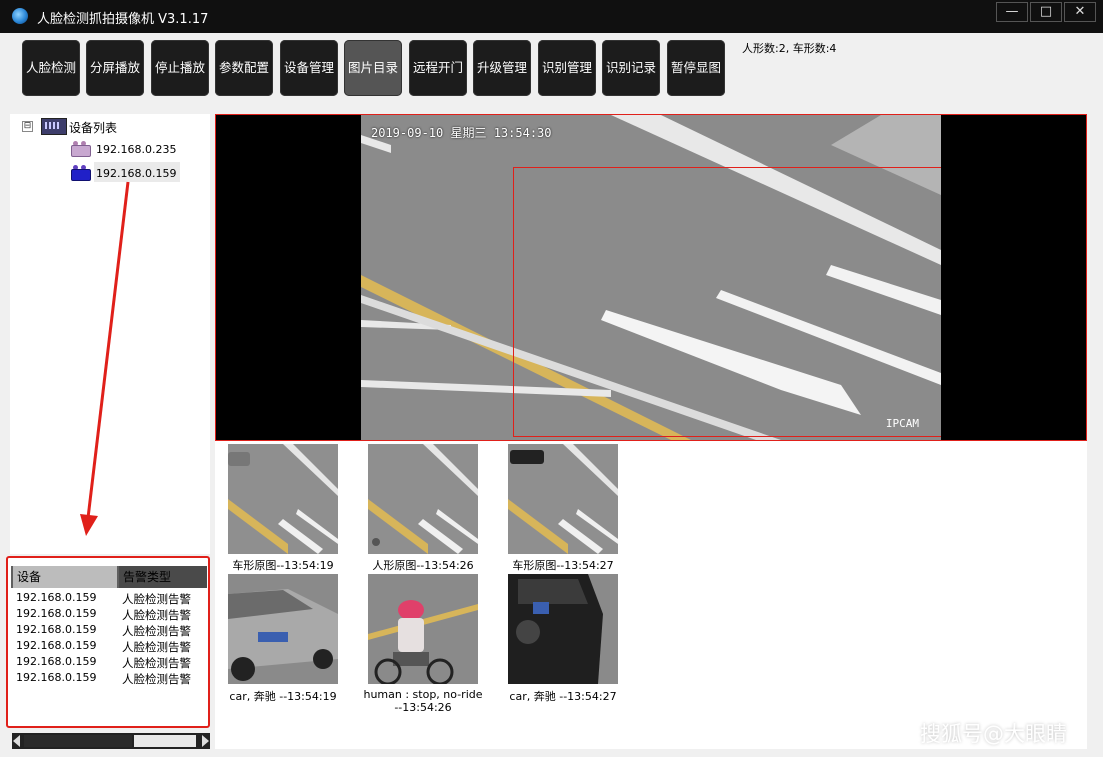 This screenshot has width=1103, height=757. I want to click on alarm-list-header: 设备 告警类型, so click(109, 577).